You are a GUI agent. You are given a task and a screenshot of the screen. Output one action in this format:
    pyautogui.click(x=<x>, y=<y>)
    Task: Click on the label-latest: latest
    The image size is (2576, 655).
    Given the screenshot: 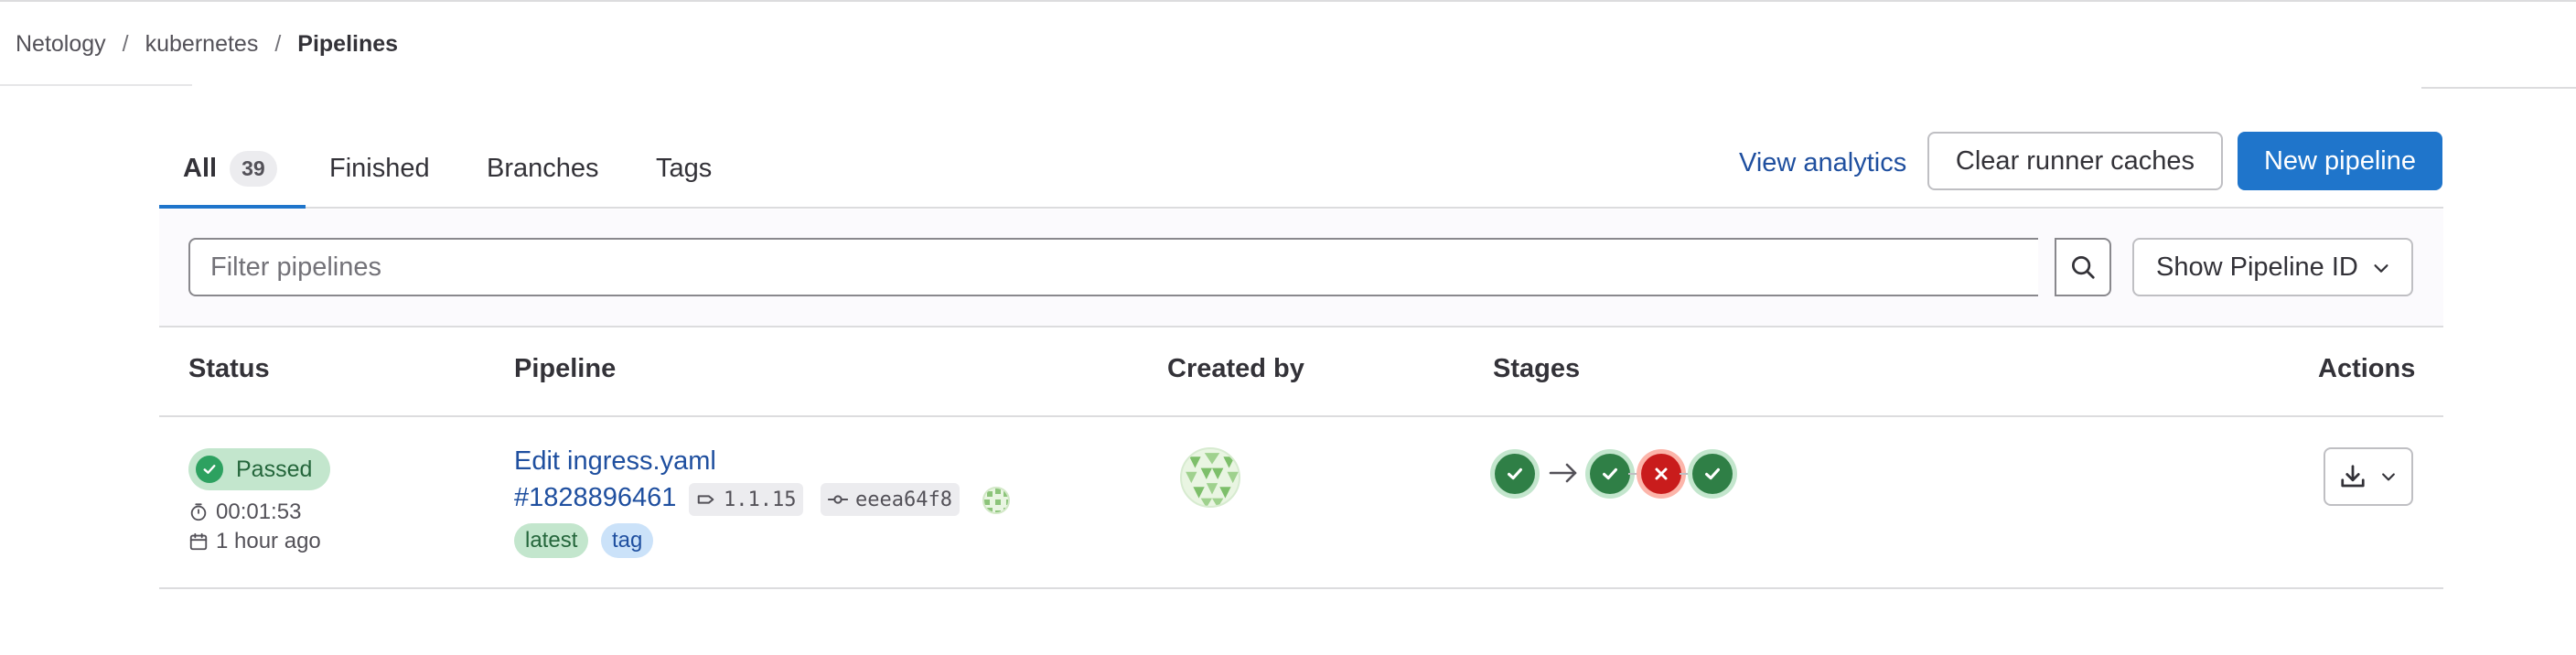 What is the action you would take?
    pyautogui.click(x=551, y=540)
    